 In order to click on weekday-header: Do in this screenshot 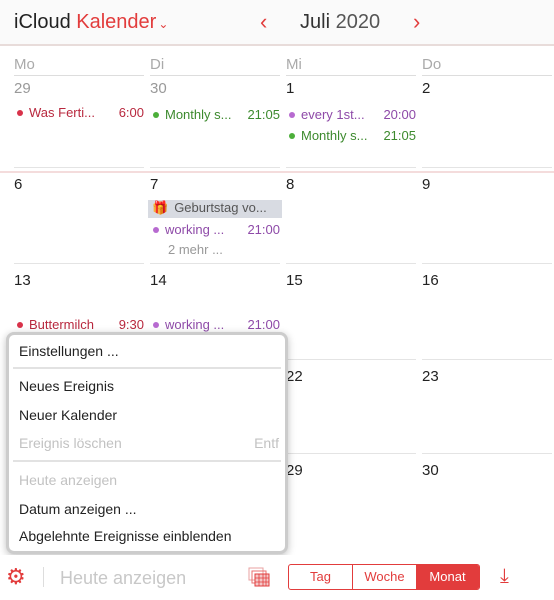, I will do `click(487, 66)`.